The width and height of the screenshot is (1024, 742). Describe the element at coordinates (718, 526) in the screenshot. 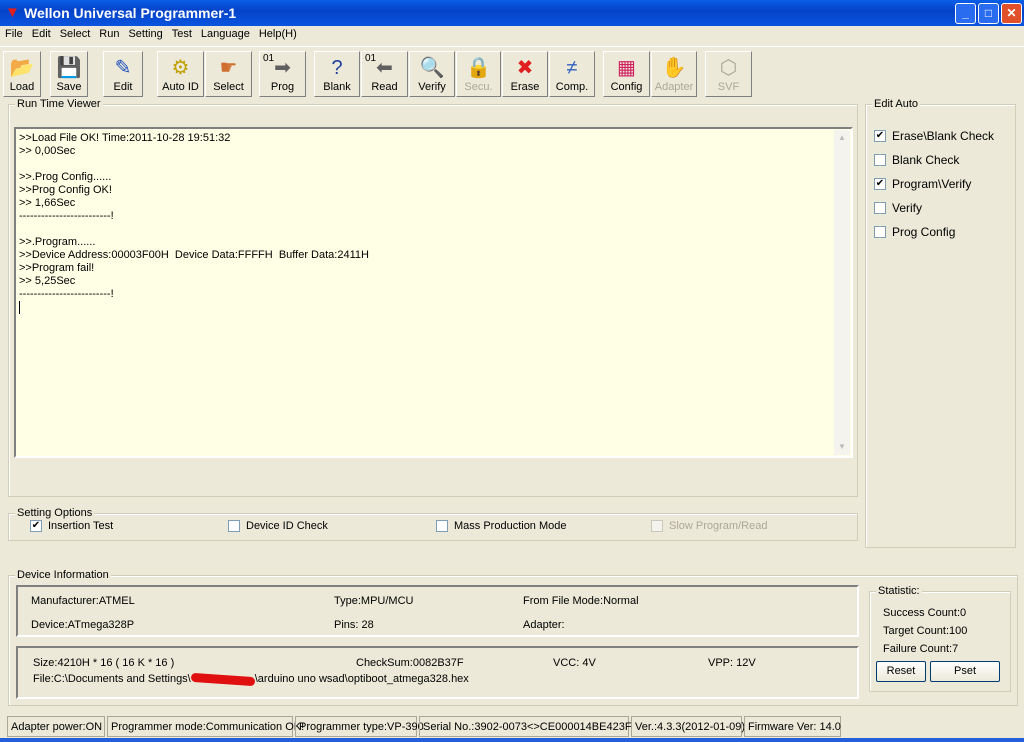

I see `checkbox-label: Slow Program/Read` at that location.